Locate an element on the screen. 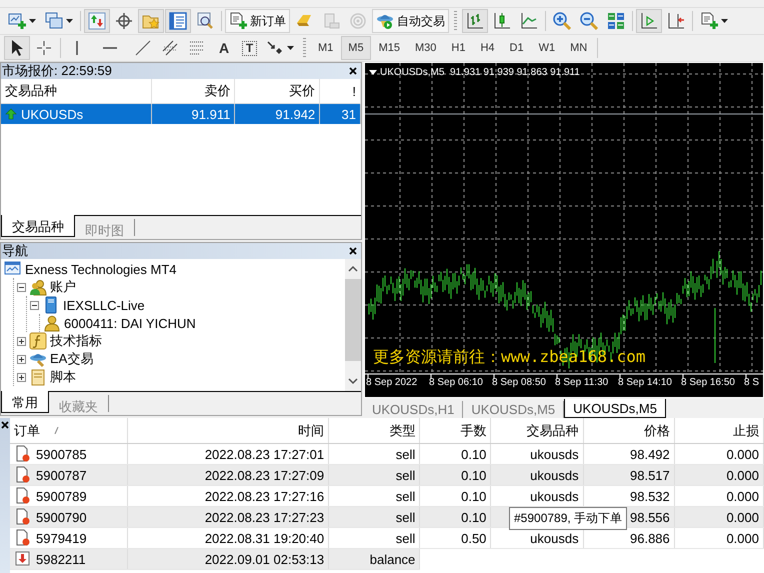 The image size is (764, 573). timeframe-button: M30 is located at coordinates (426, 48).